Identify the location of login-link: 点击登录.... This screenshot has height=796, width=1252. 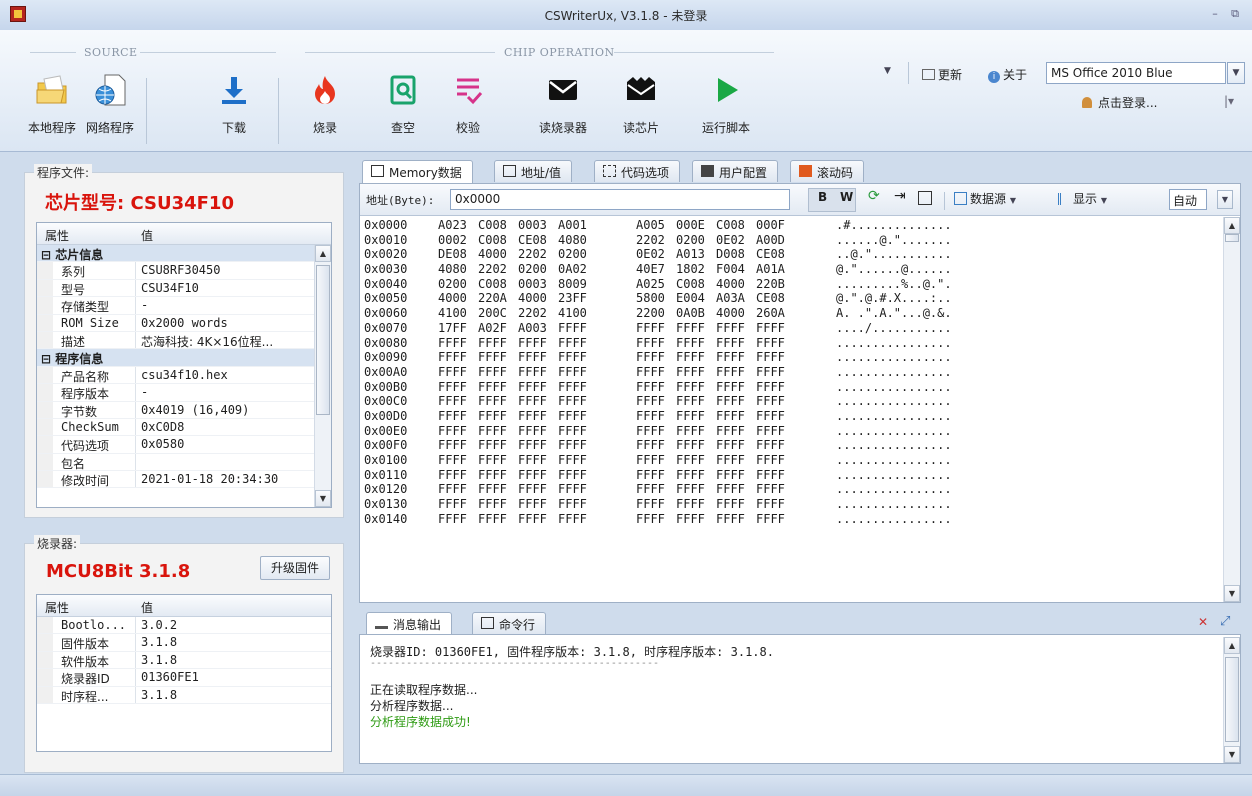
(1119, 102).